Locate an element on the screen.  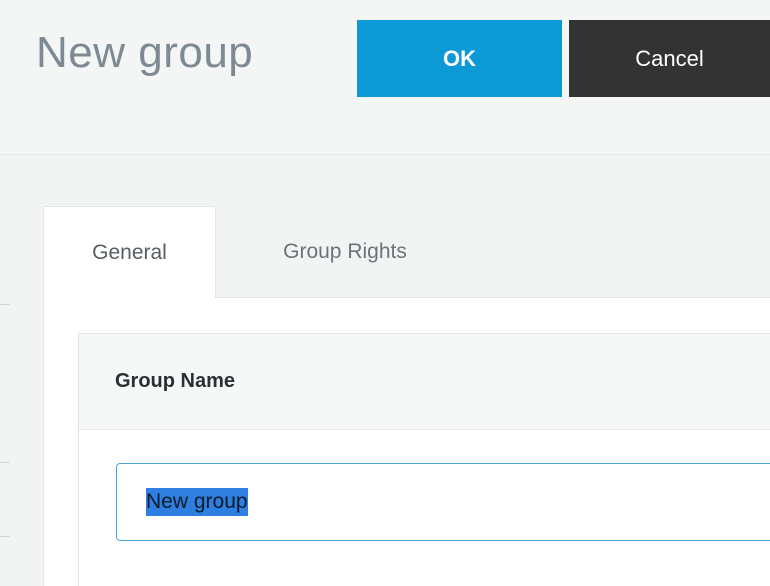
ok-button: OK is located at coordinates (459, 58).